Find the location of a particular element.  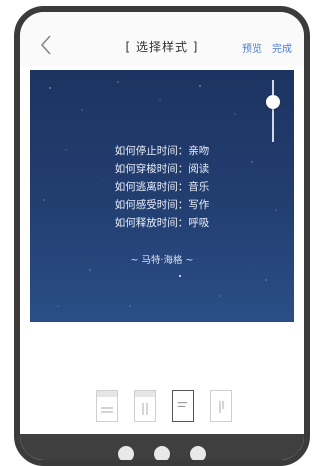

style-option-short is located at coordinates (183, 406).